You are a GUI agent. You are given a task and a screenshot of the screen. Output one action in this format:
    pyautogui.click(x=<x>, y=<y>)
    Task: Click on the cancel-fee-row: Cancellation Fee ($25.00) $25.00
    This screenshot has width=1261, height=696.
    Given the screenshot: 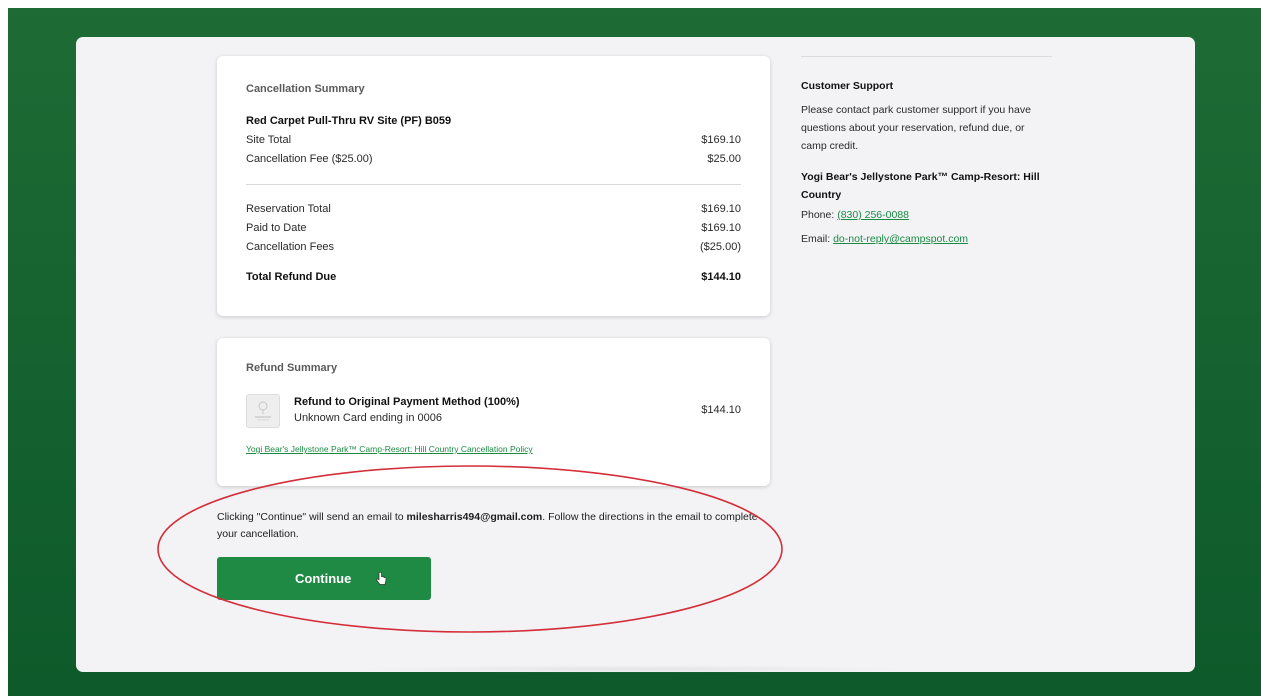 What is the action you would take?
    pyautogui.click(x=493, y=161)
    